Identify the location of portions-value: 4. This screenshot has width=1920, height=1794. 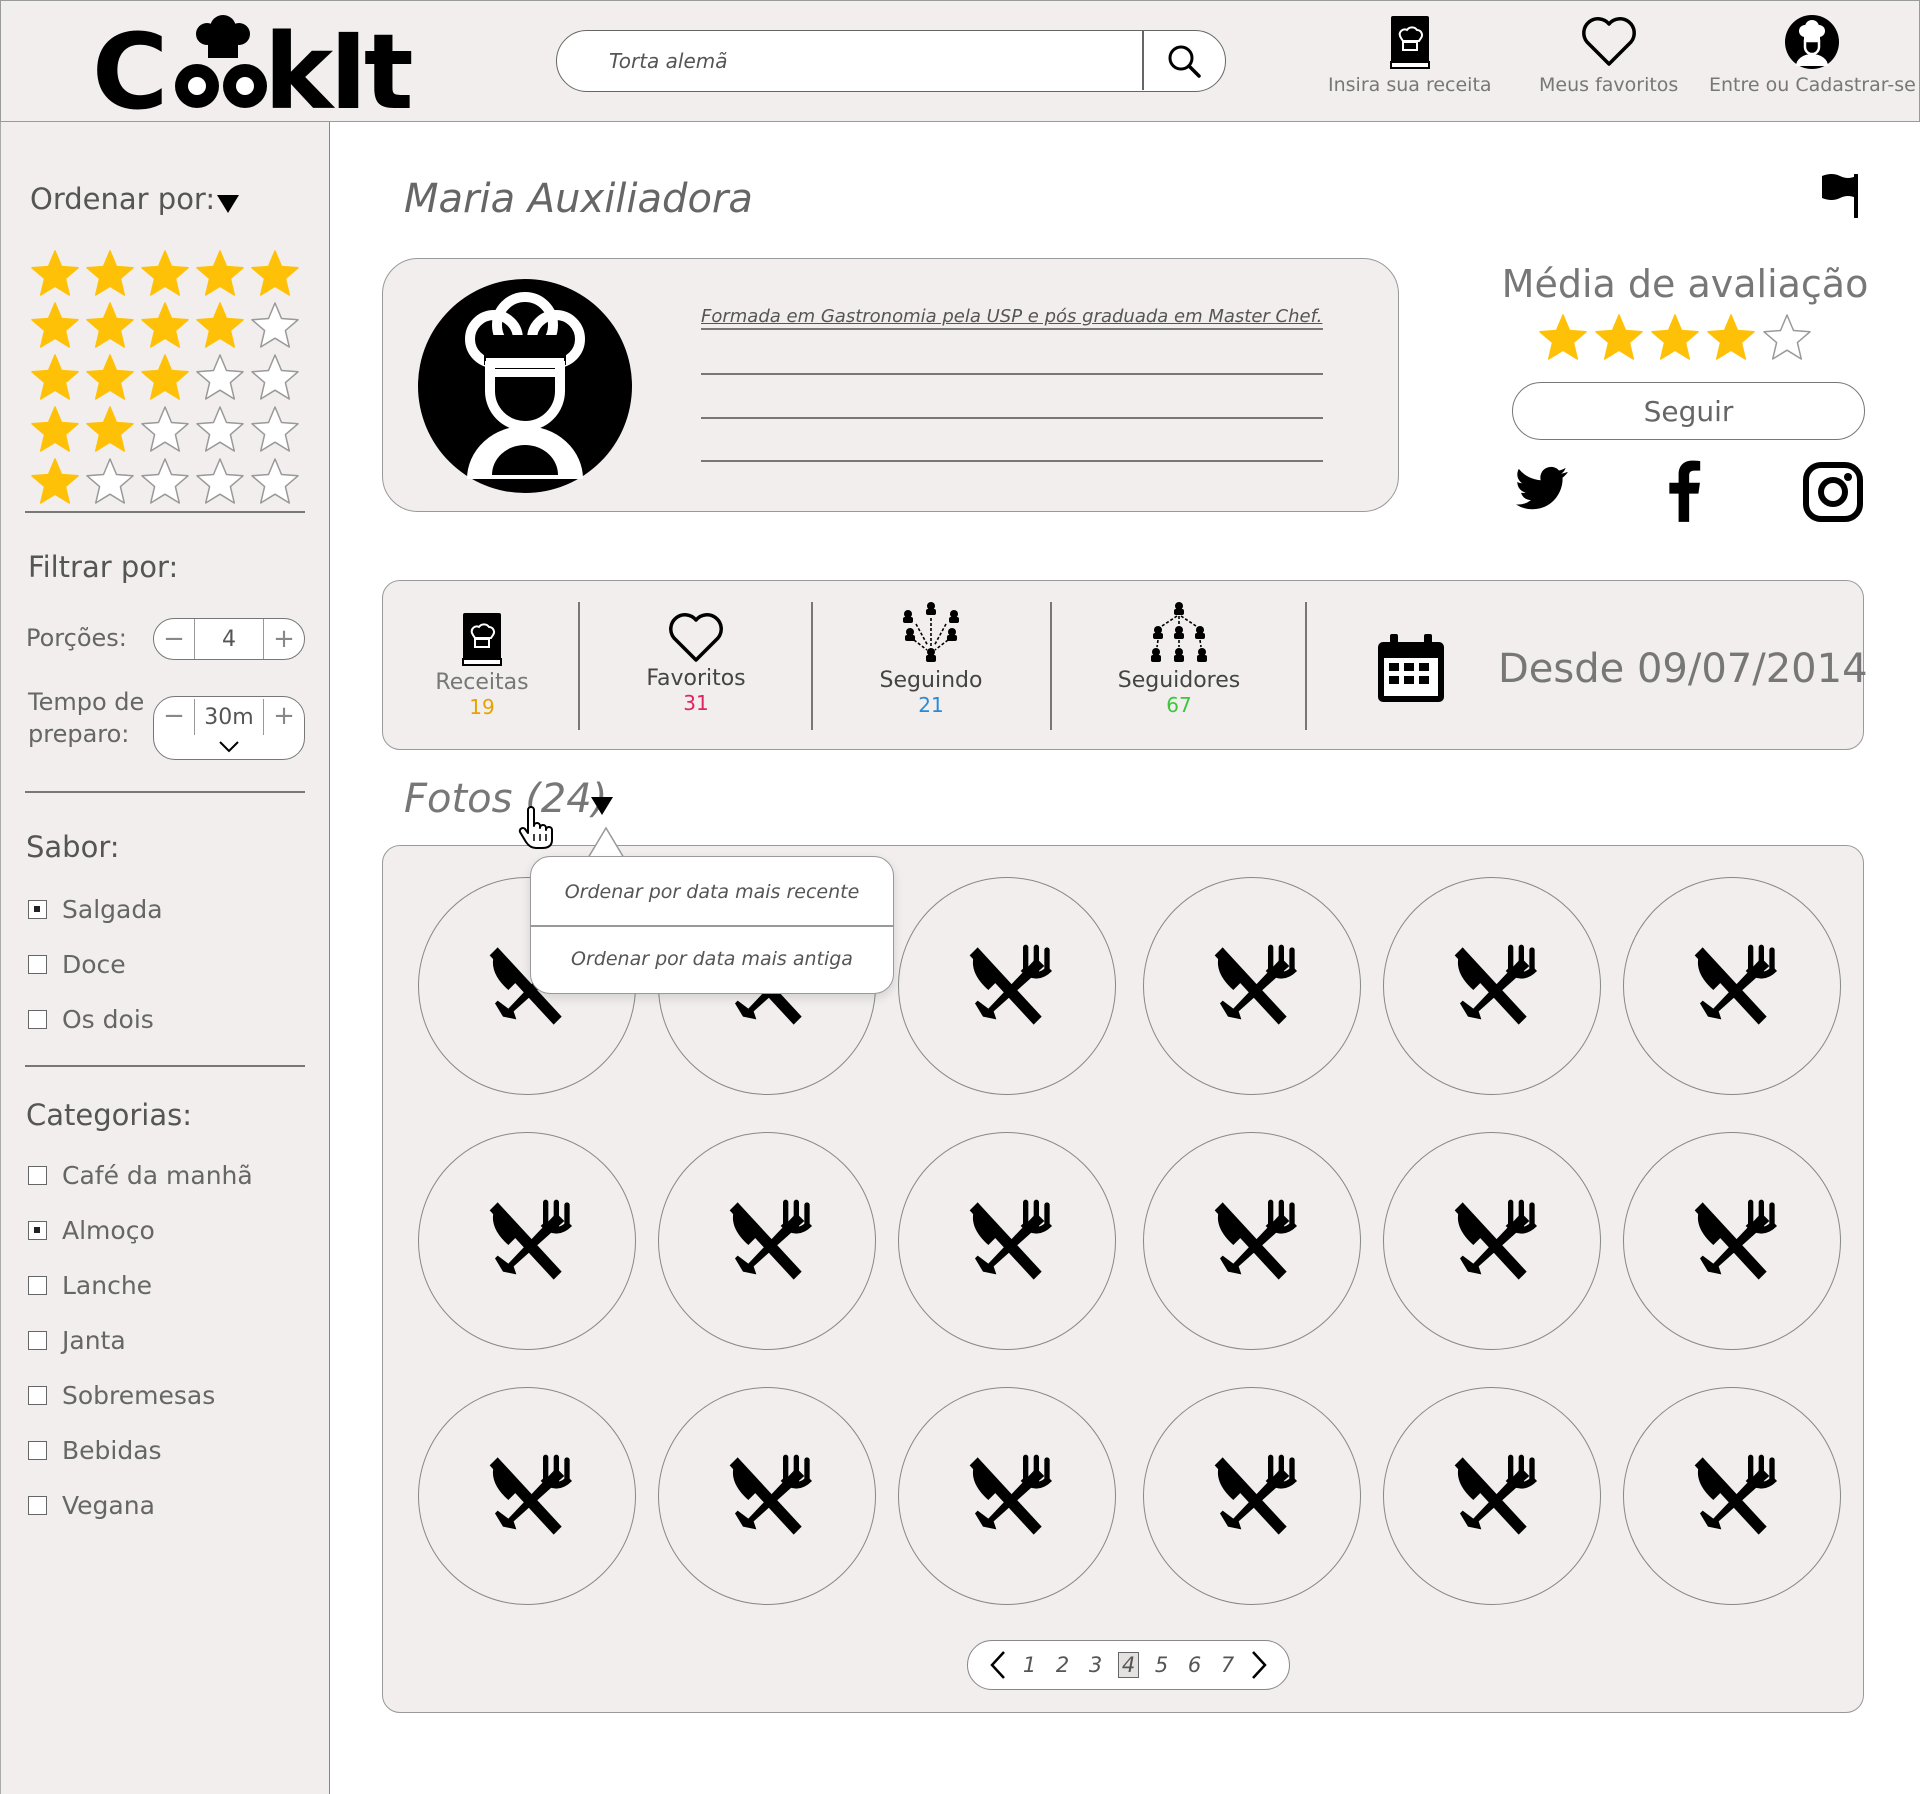
(229, 639).